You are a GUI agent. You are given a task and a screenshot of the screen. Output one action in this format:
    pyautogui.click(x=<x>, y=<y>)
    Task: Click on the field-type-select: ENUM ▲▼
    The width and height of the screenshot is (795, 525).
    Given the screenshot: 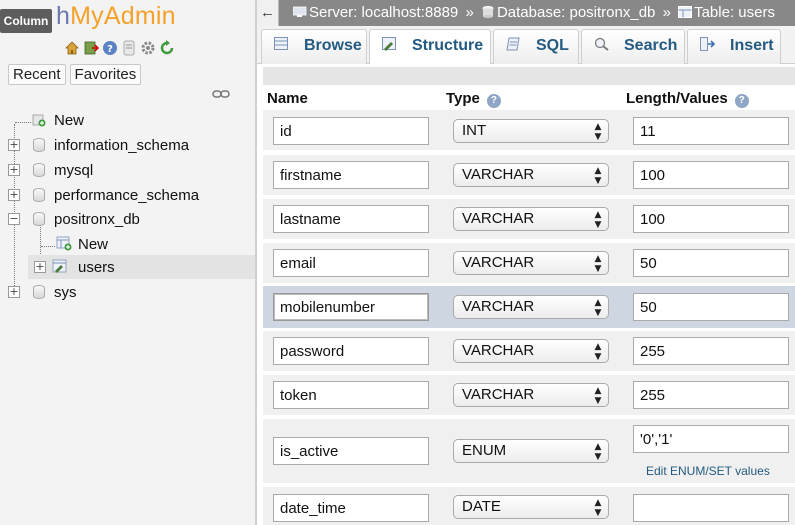 What is the action you would take?
    pyautogui.click(x=531, y=451)
    